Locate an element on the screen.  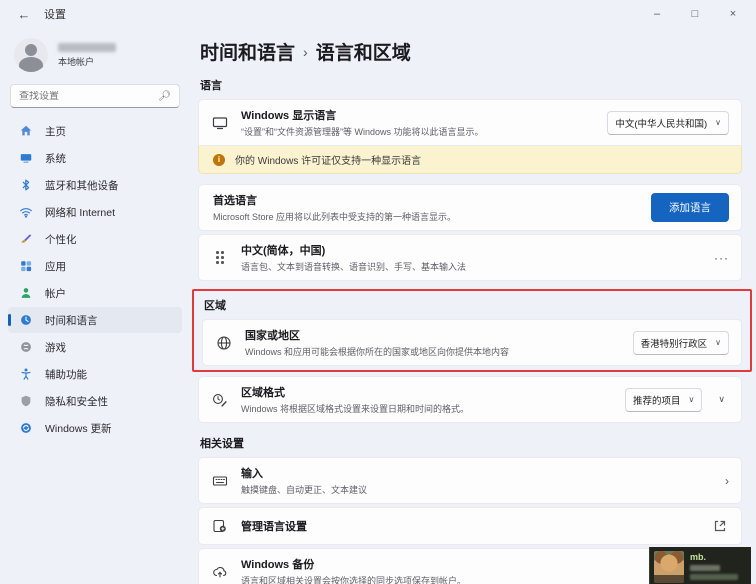
input-settings-subtitle: 触摸键盘、自动更正、文本建议 is located at coordinates (304, 490).